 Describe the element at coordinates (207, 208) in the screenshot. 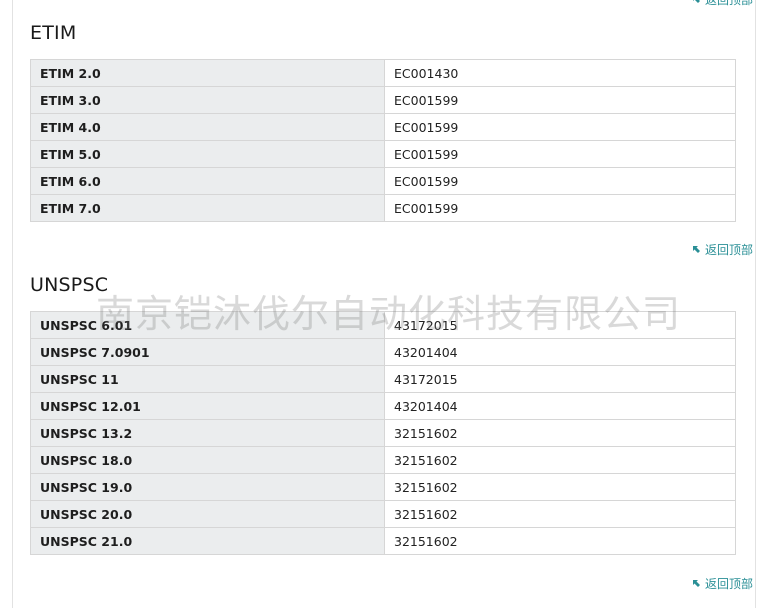

I see `etim-version-cell: ETIM 7.0` at that location.